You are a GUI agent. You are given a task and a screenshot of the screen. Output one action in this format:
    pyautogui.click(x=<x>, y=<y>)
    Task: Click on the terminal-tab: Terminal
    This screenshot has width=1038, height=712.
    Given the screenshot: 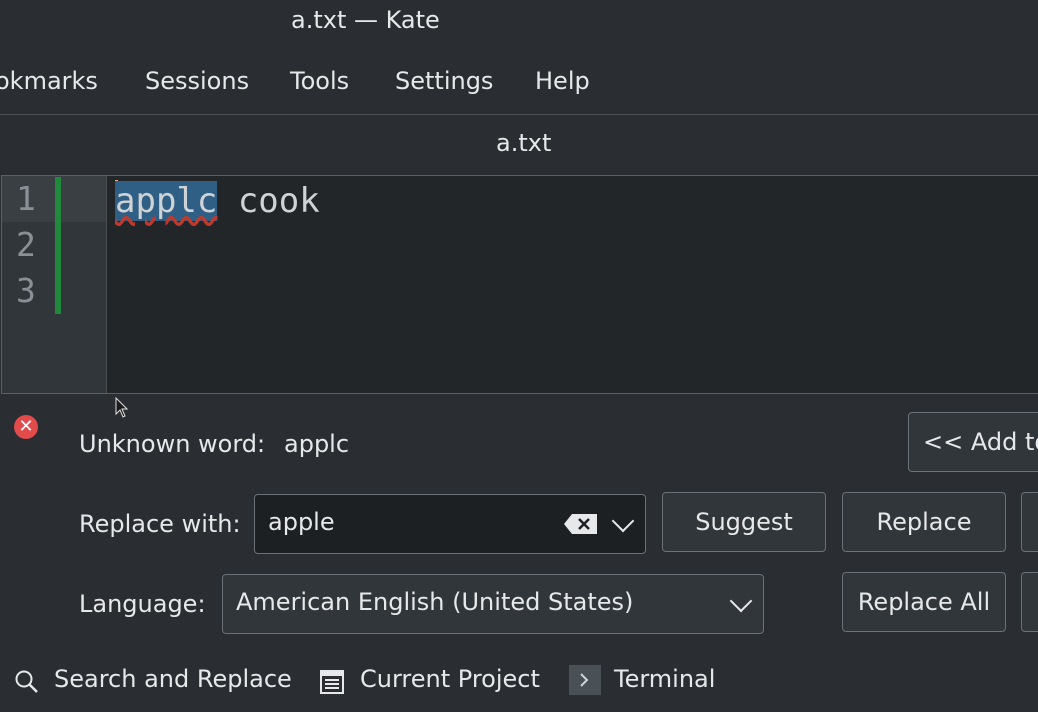 What is the action you would take?
    pyautogui.click(x=664, y=679)
    